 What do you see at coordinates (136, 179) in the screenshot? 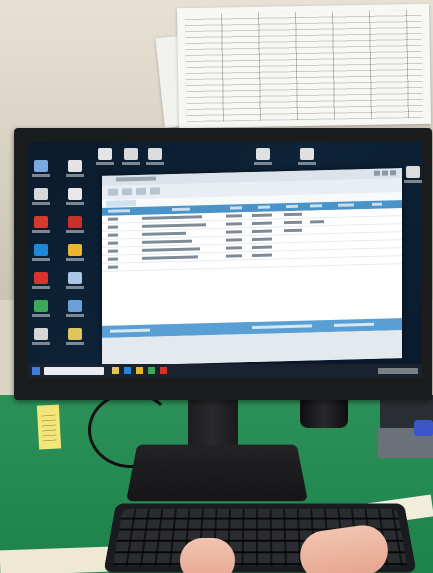
I see `window-title` at bounding box center [136, 179].